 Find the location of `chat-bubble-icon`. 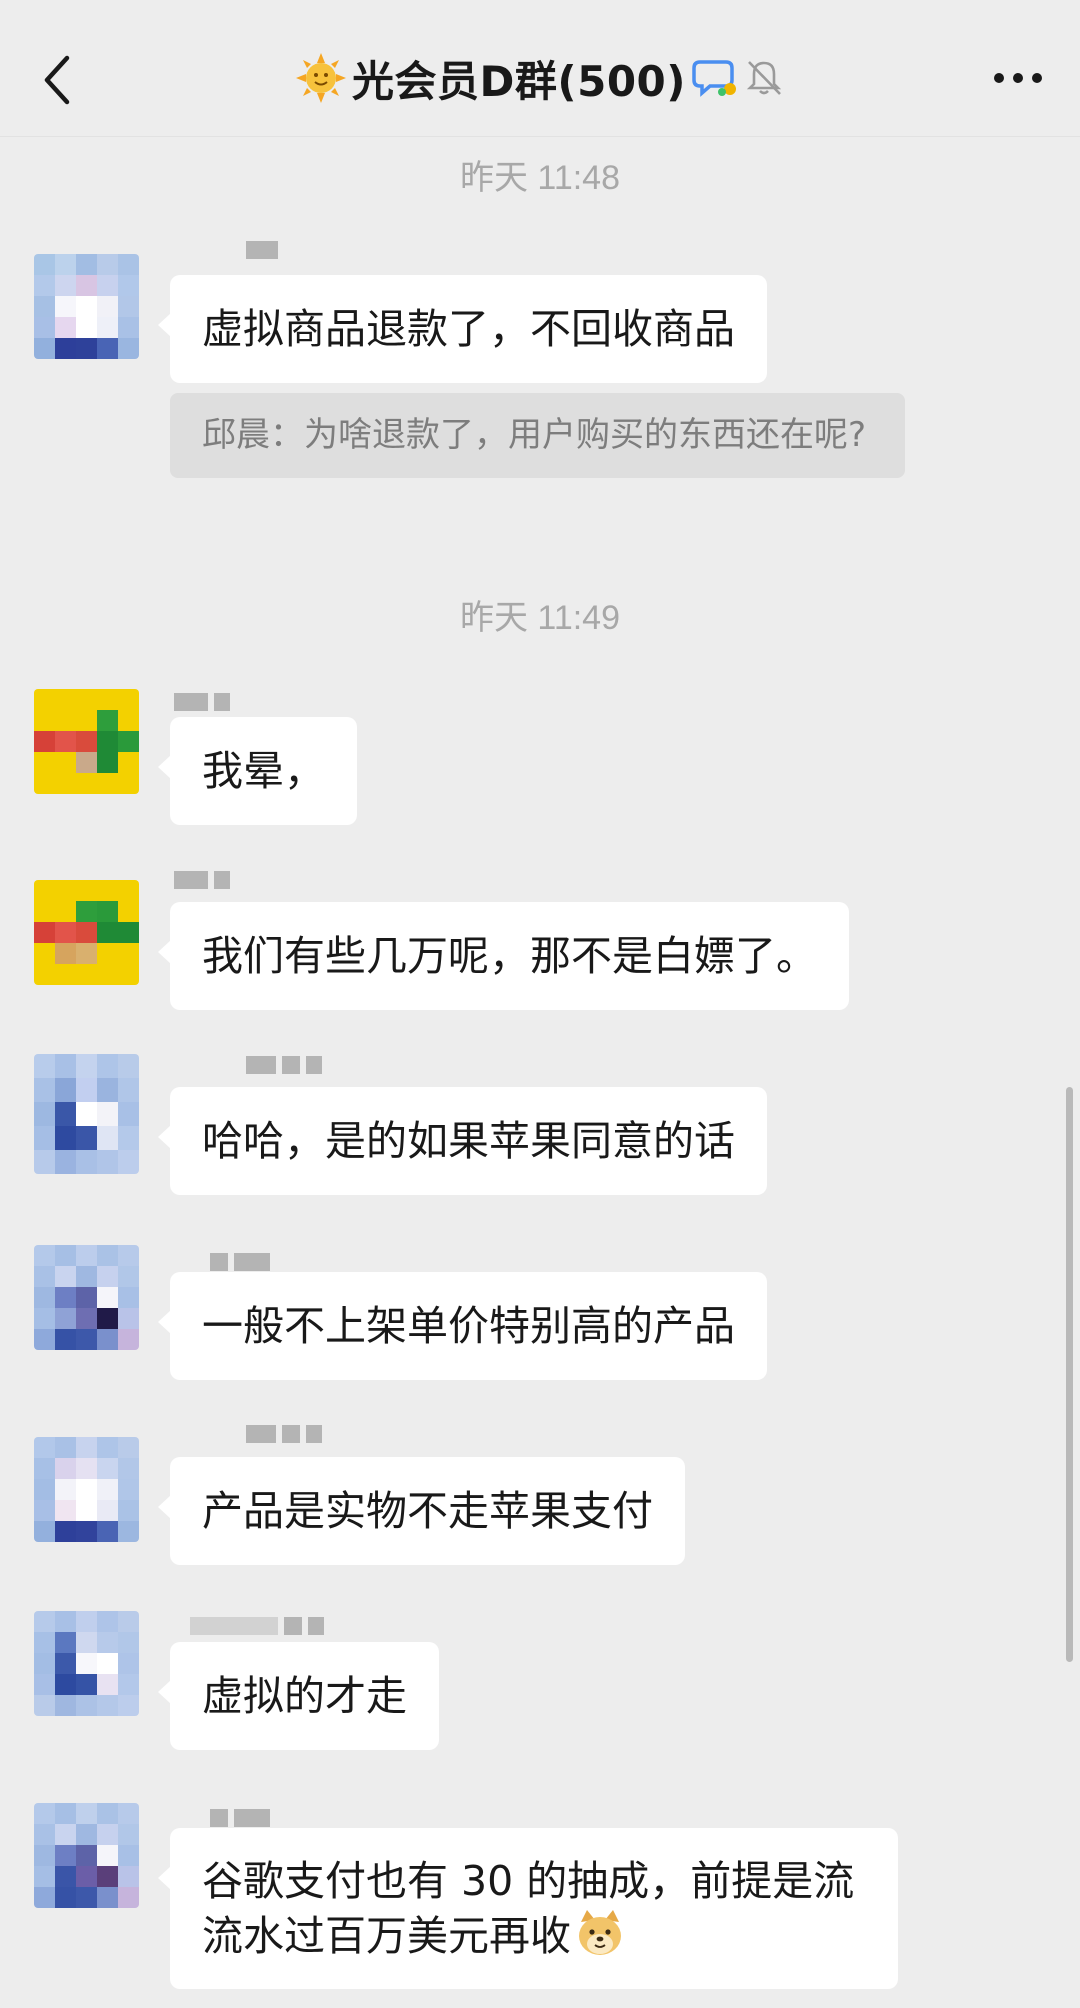

chat-bubble-icon is located at coordinates (714, 78).